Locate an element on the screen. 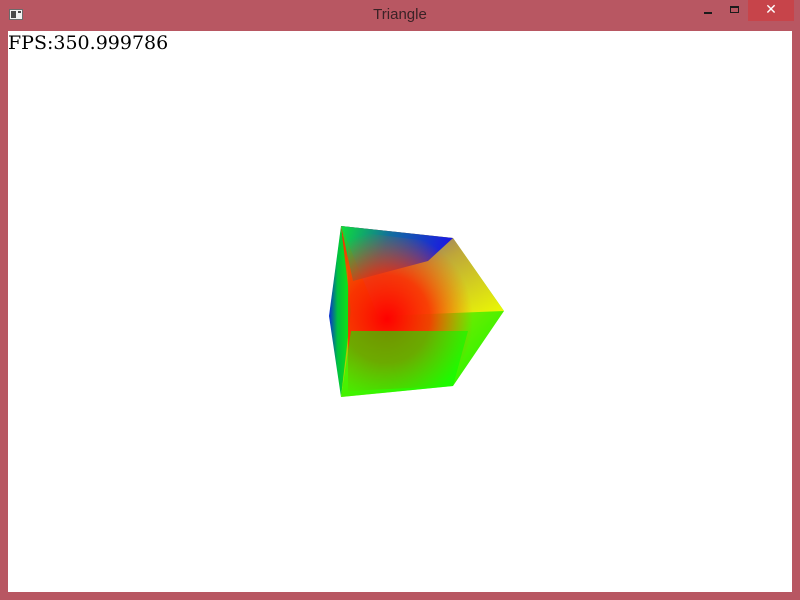  maximize-button is located at coordinates (735, 10).